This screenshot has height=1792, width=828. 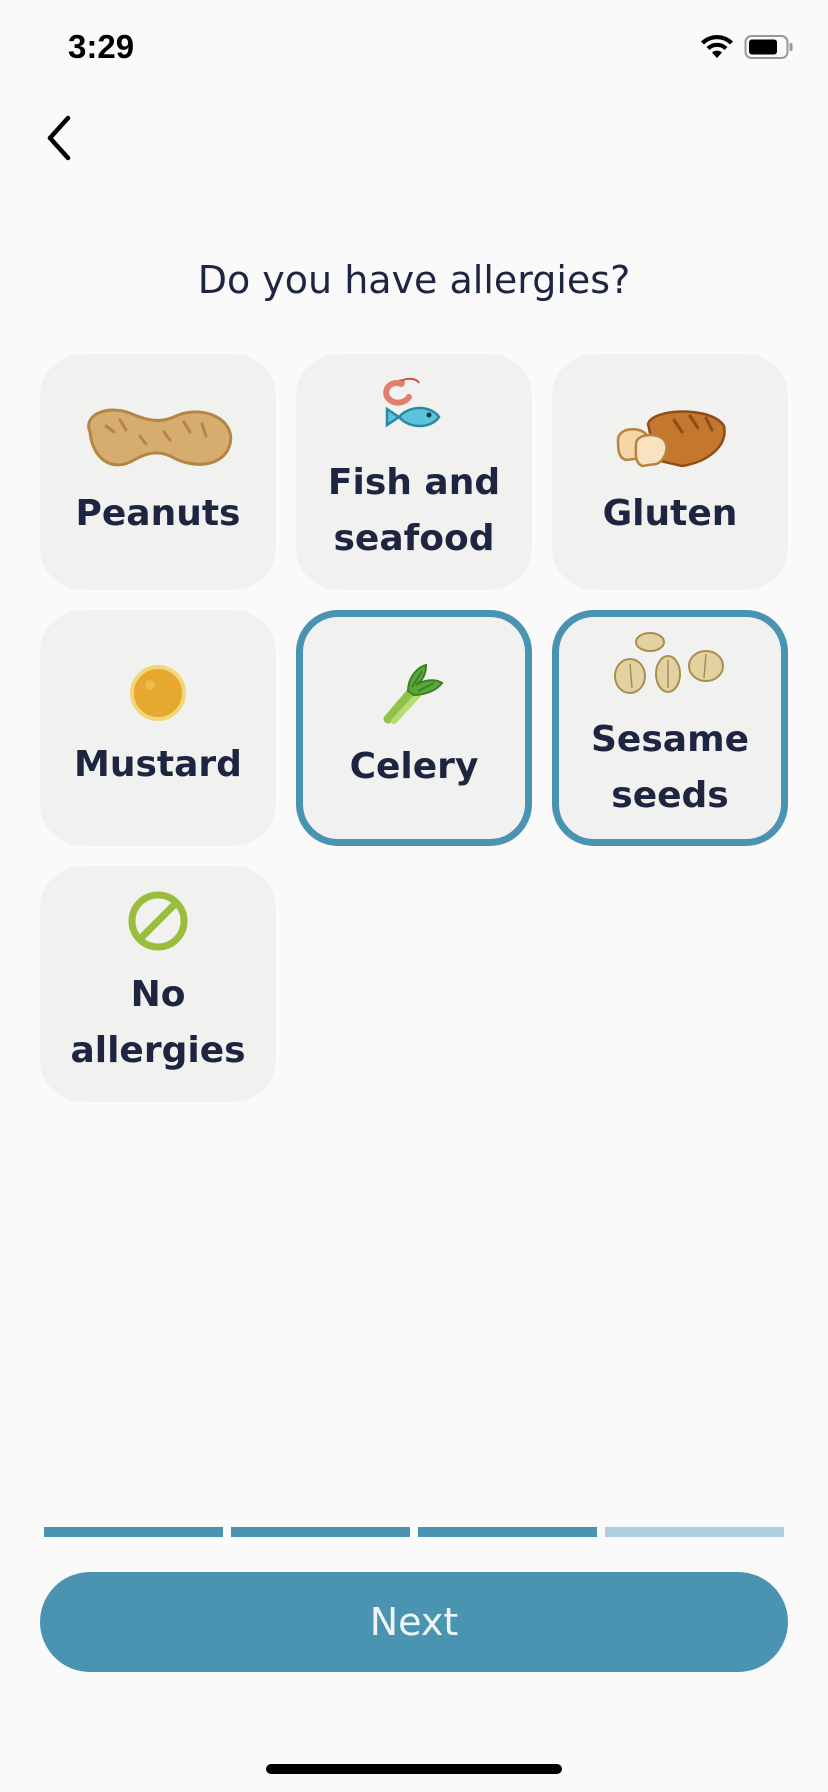 What do you see at coordinates (414, 1622) in the screenshot?
I see `next-button: Next` at bounding box center [414, 1622].